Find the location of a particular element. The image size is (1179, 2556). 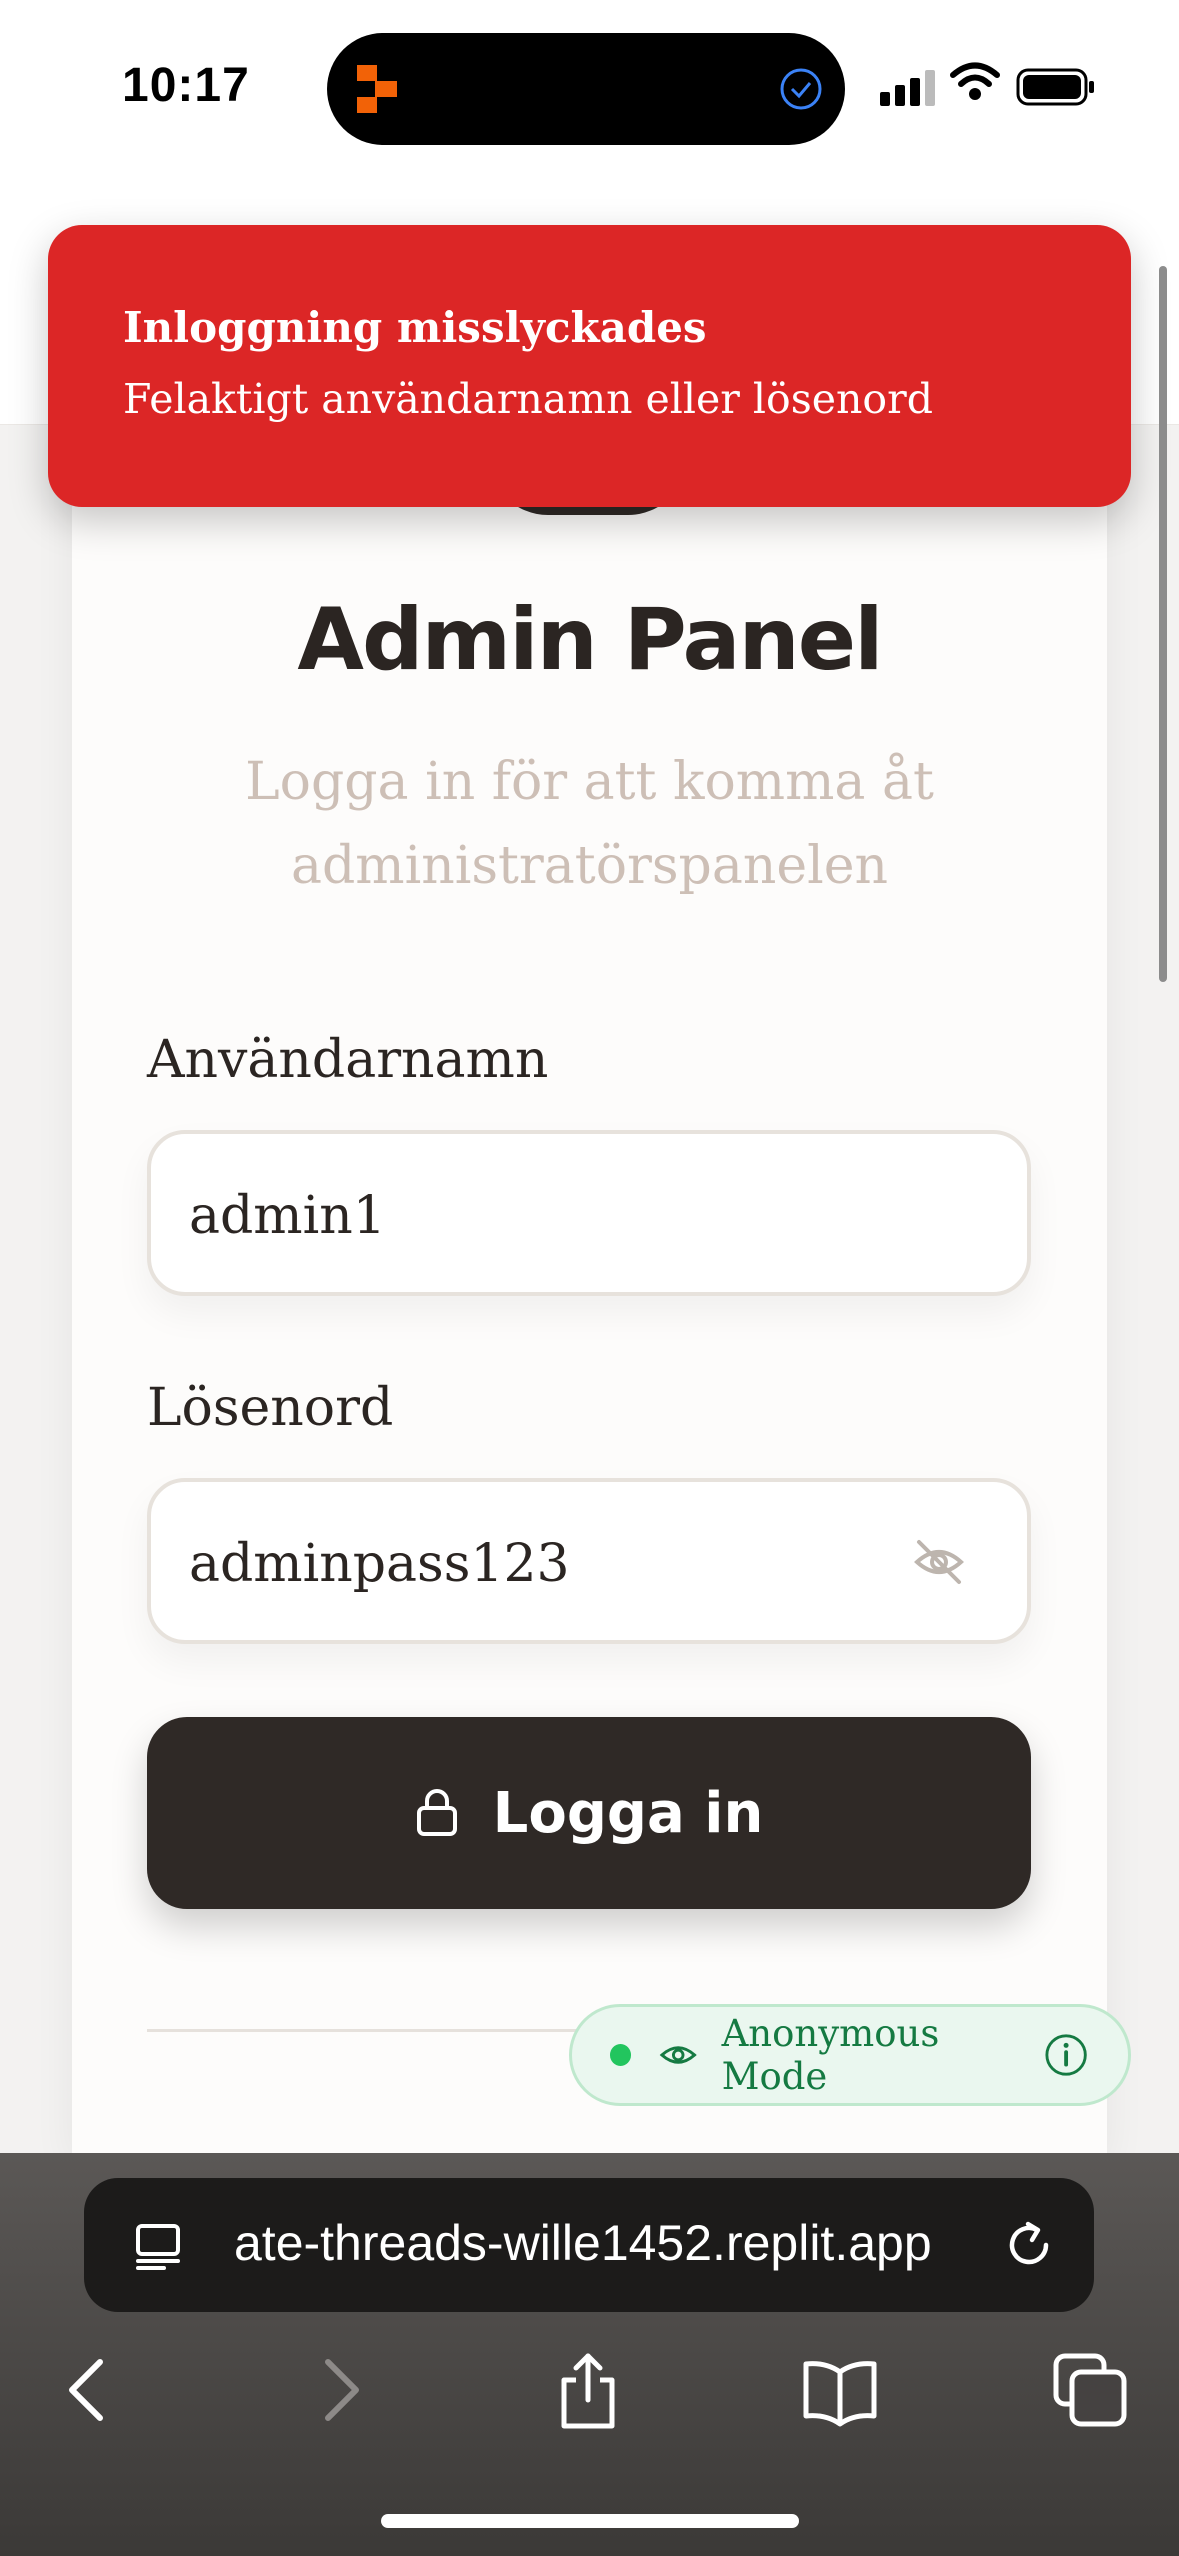

share-icon is located at coordinates (588, 2390).